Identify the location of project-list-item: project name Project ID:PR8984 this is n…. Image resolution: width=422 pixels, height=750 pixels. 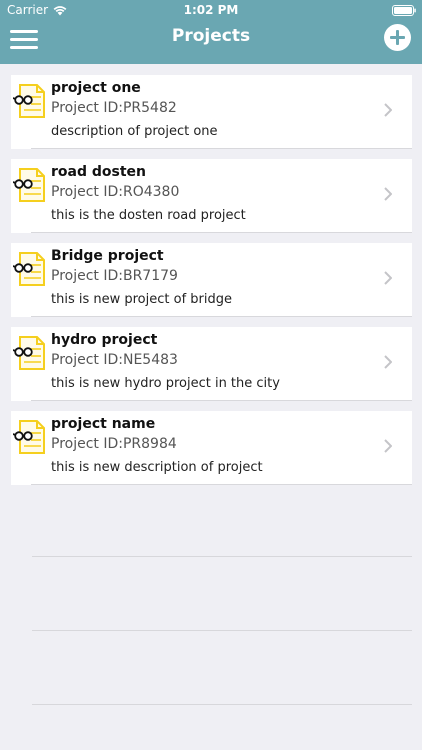
(211, 448).